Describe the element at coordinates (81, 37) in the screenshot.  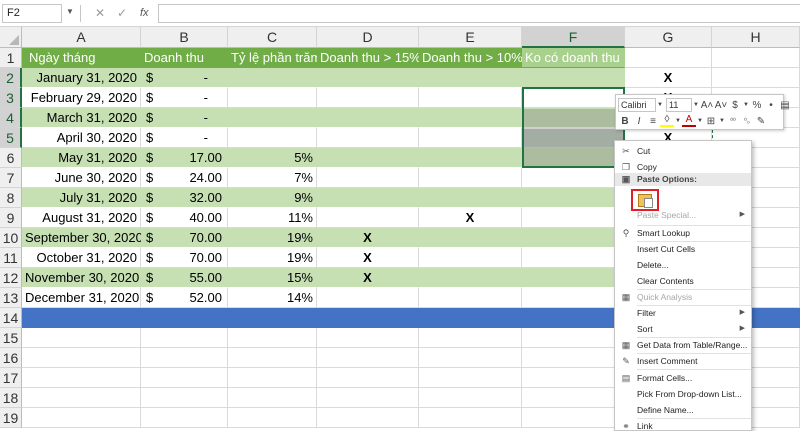
I see `column-header-a: A` at that location.